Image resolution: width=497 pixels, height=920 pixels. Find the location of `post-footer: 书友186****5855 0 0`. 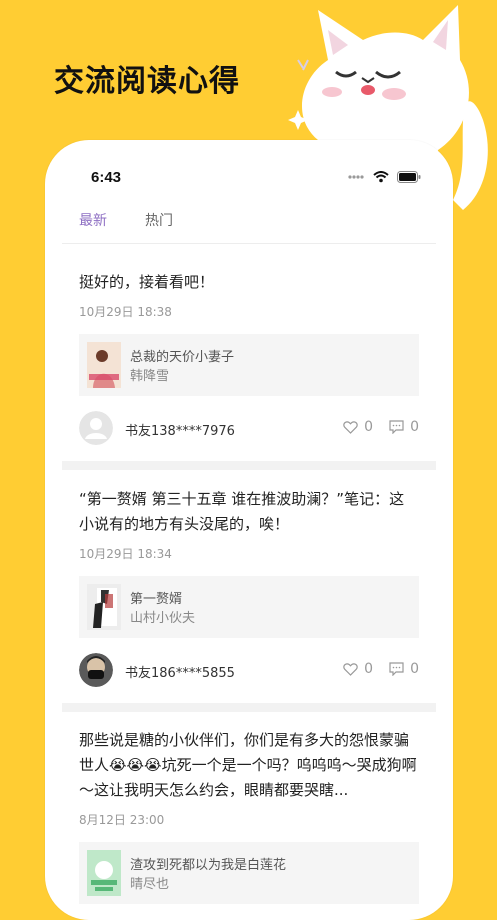

post-footer: 书友186****5855 0 0 is located at coordinates (249, 668).